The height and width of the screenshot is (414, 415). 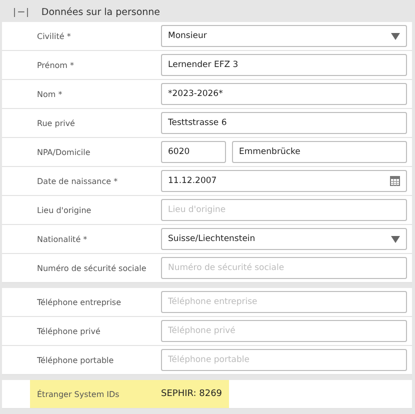 What do you see at coordinates (192, 394) in the screenshot?
I see `field-value: SEPHIR: 8269` at bounding box center [192, 394].